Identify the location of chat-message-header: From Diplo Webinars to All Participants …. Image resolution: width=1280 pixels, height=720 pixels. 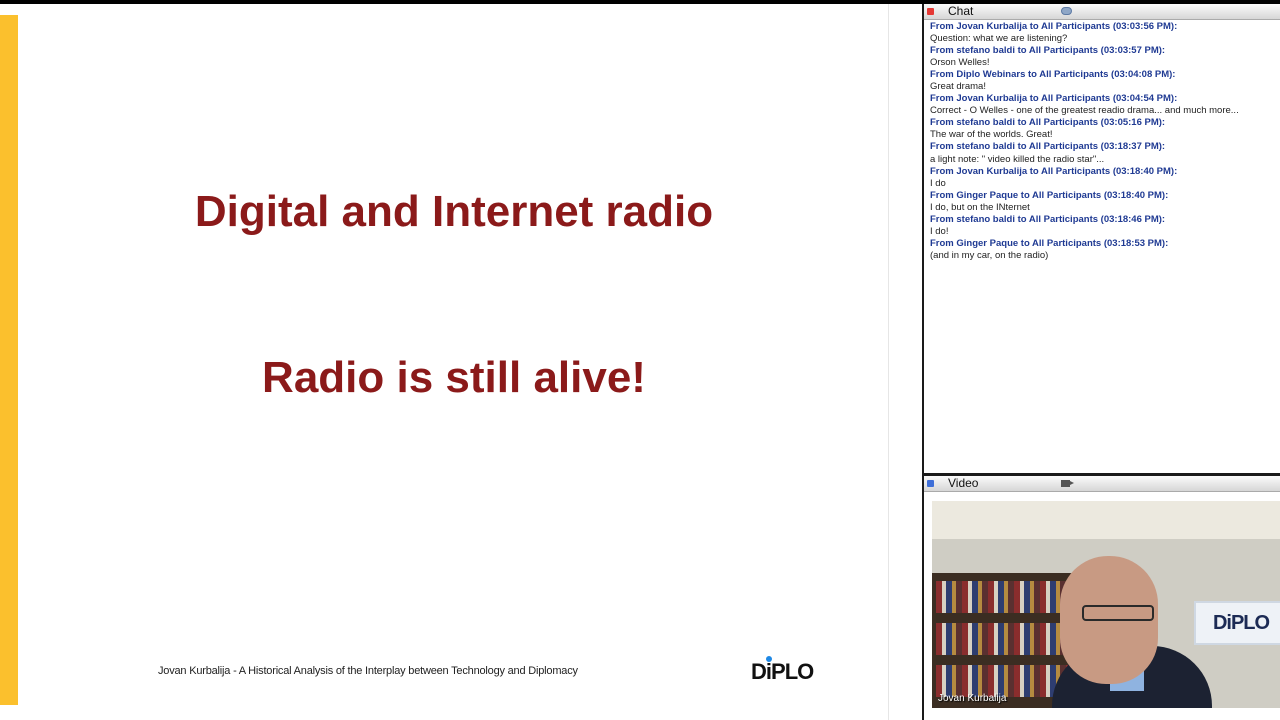
(1053, 75).